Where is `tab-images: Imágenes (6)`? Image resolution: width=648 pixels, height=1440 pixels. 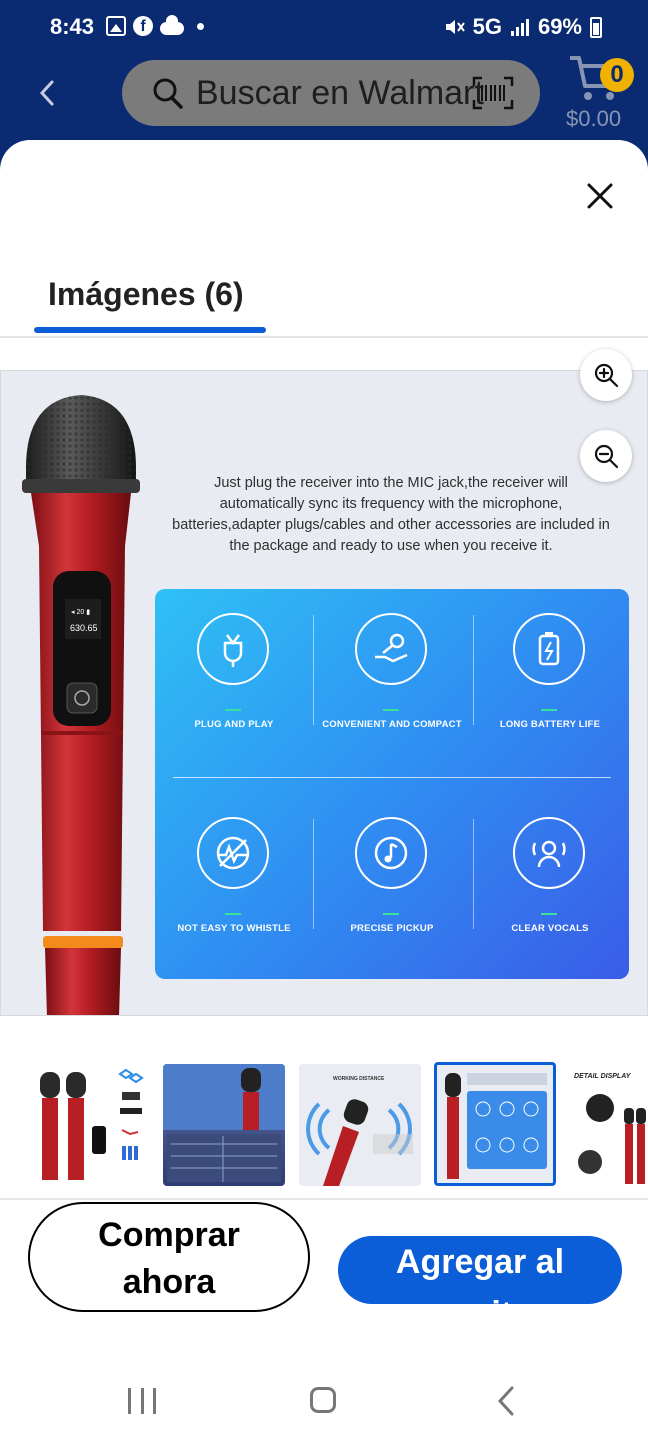
tab-images: Imágenes (6) is located at coordinates (146, 294).